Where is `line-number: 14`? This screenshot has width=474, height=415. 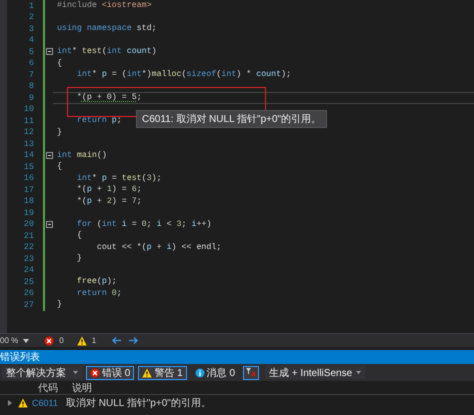
line-number: 14 is located at coordinates (28, 155).